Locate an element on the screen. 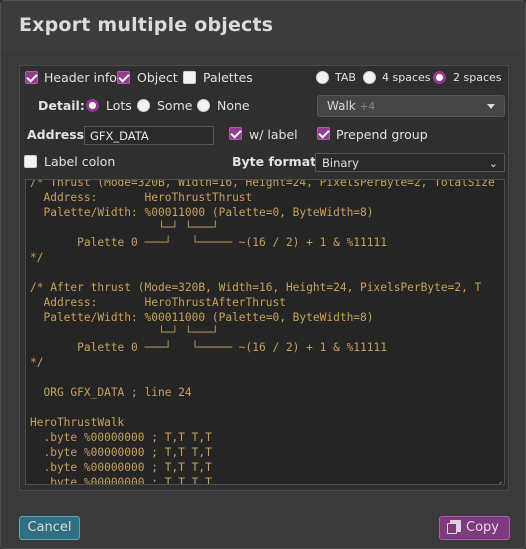  palettes-label: Palettes is located at coordinates (228, 77).